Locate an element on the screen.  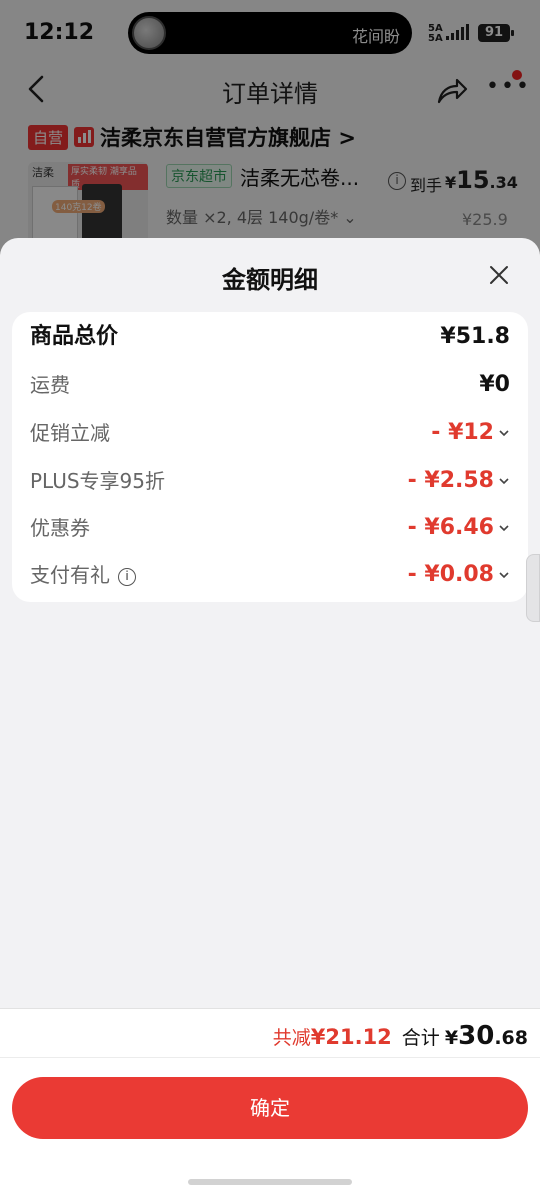
row-value: - ¥2.58 is located at coordinates (450, 480).